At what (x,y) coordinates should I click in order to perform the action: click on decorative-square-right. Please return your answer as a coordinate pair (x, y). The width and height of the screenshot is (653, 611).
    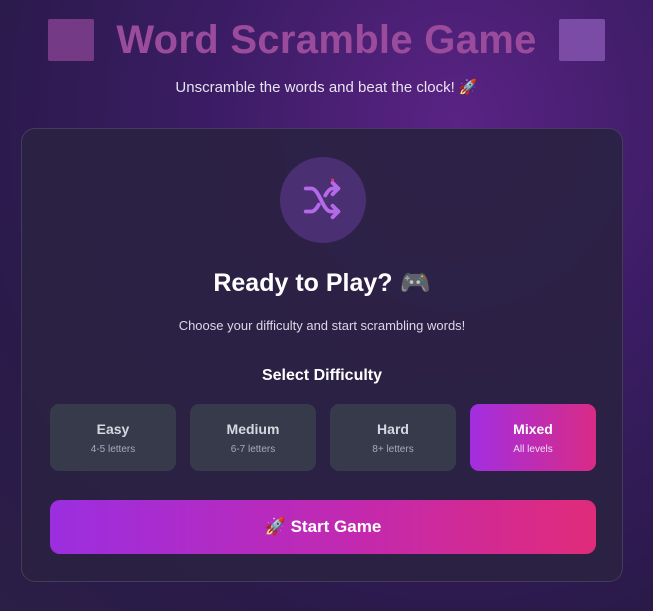
    Looking at the image, I should click on (581, 40).